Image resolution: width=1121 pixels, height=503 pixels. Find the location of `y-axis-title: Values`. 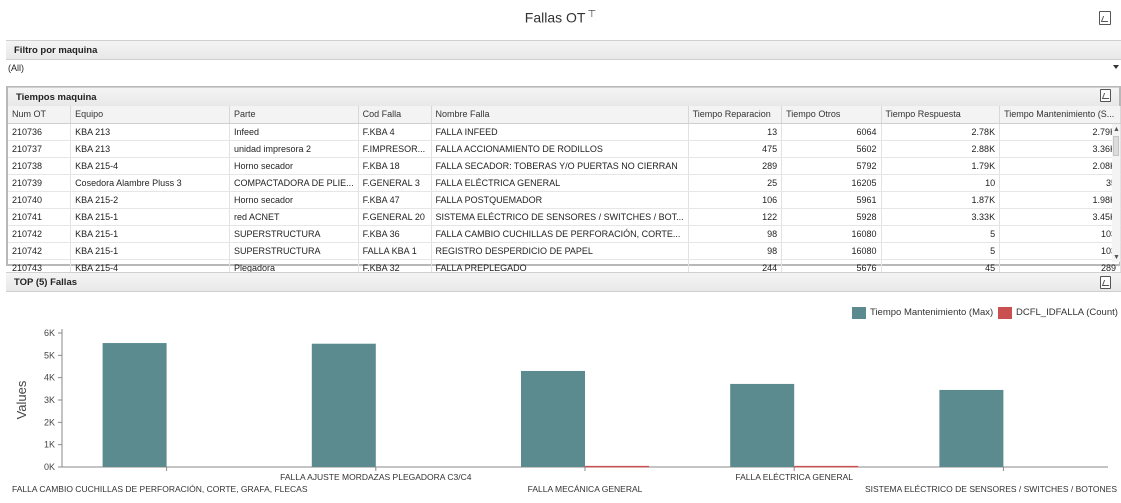

y-axis-title: Values is located at coordinates (21, 399).